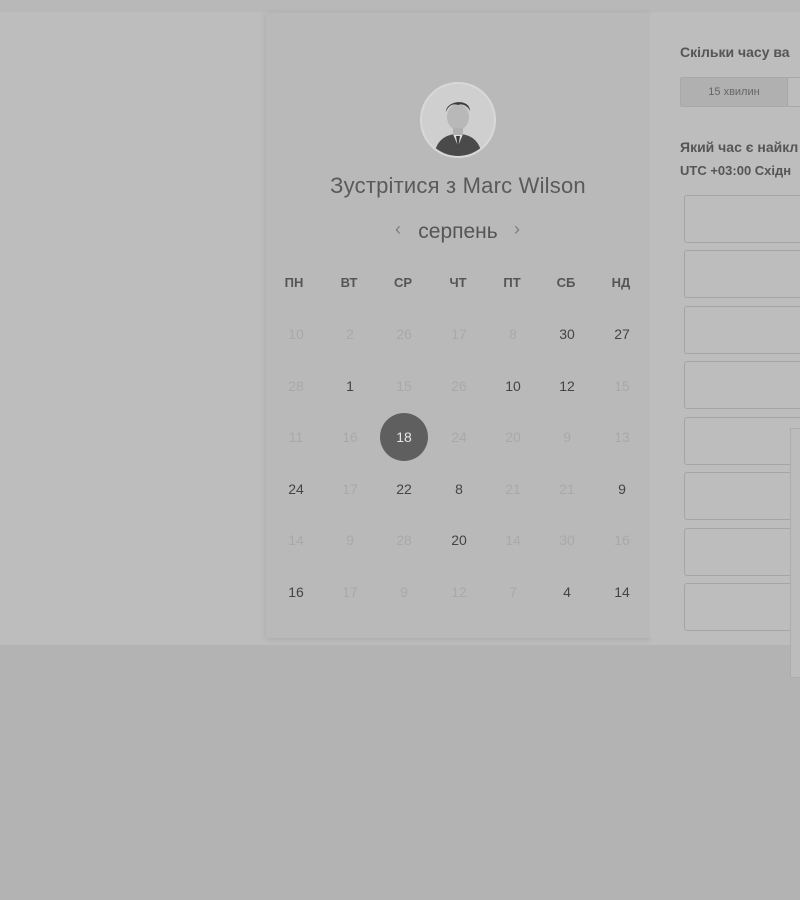 The height and width of the screenshot is (900, 800). I want to click on chevron-left-icon: ‹, so click(398, 229).